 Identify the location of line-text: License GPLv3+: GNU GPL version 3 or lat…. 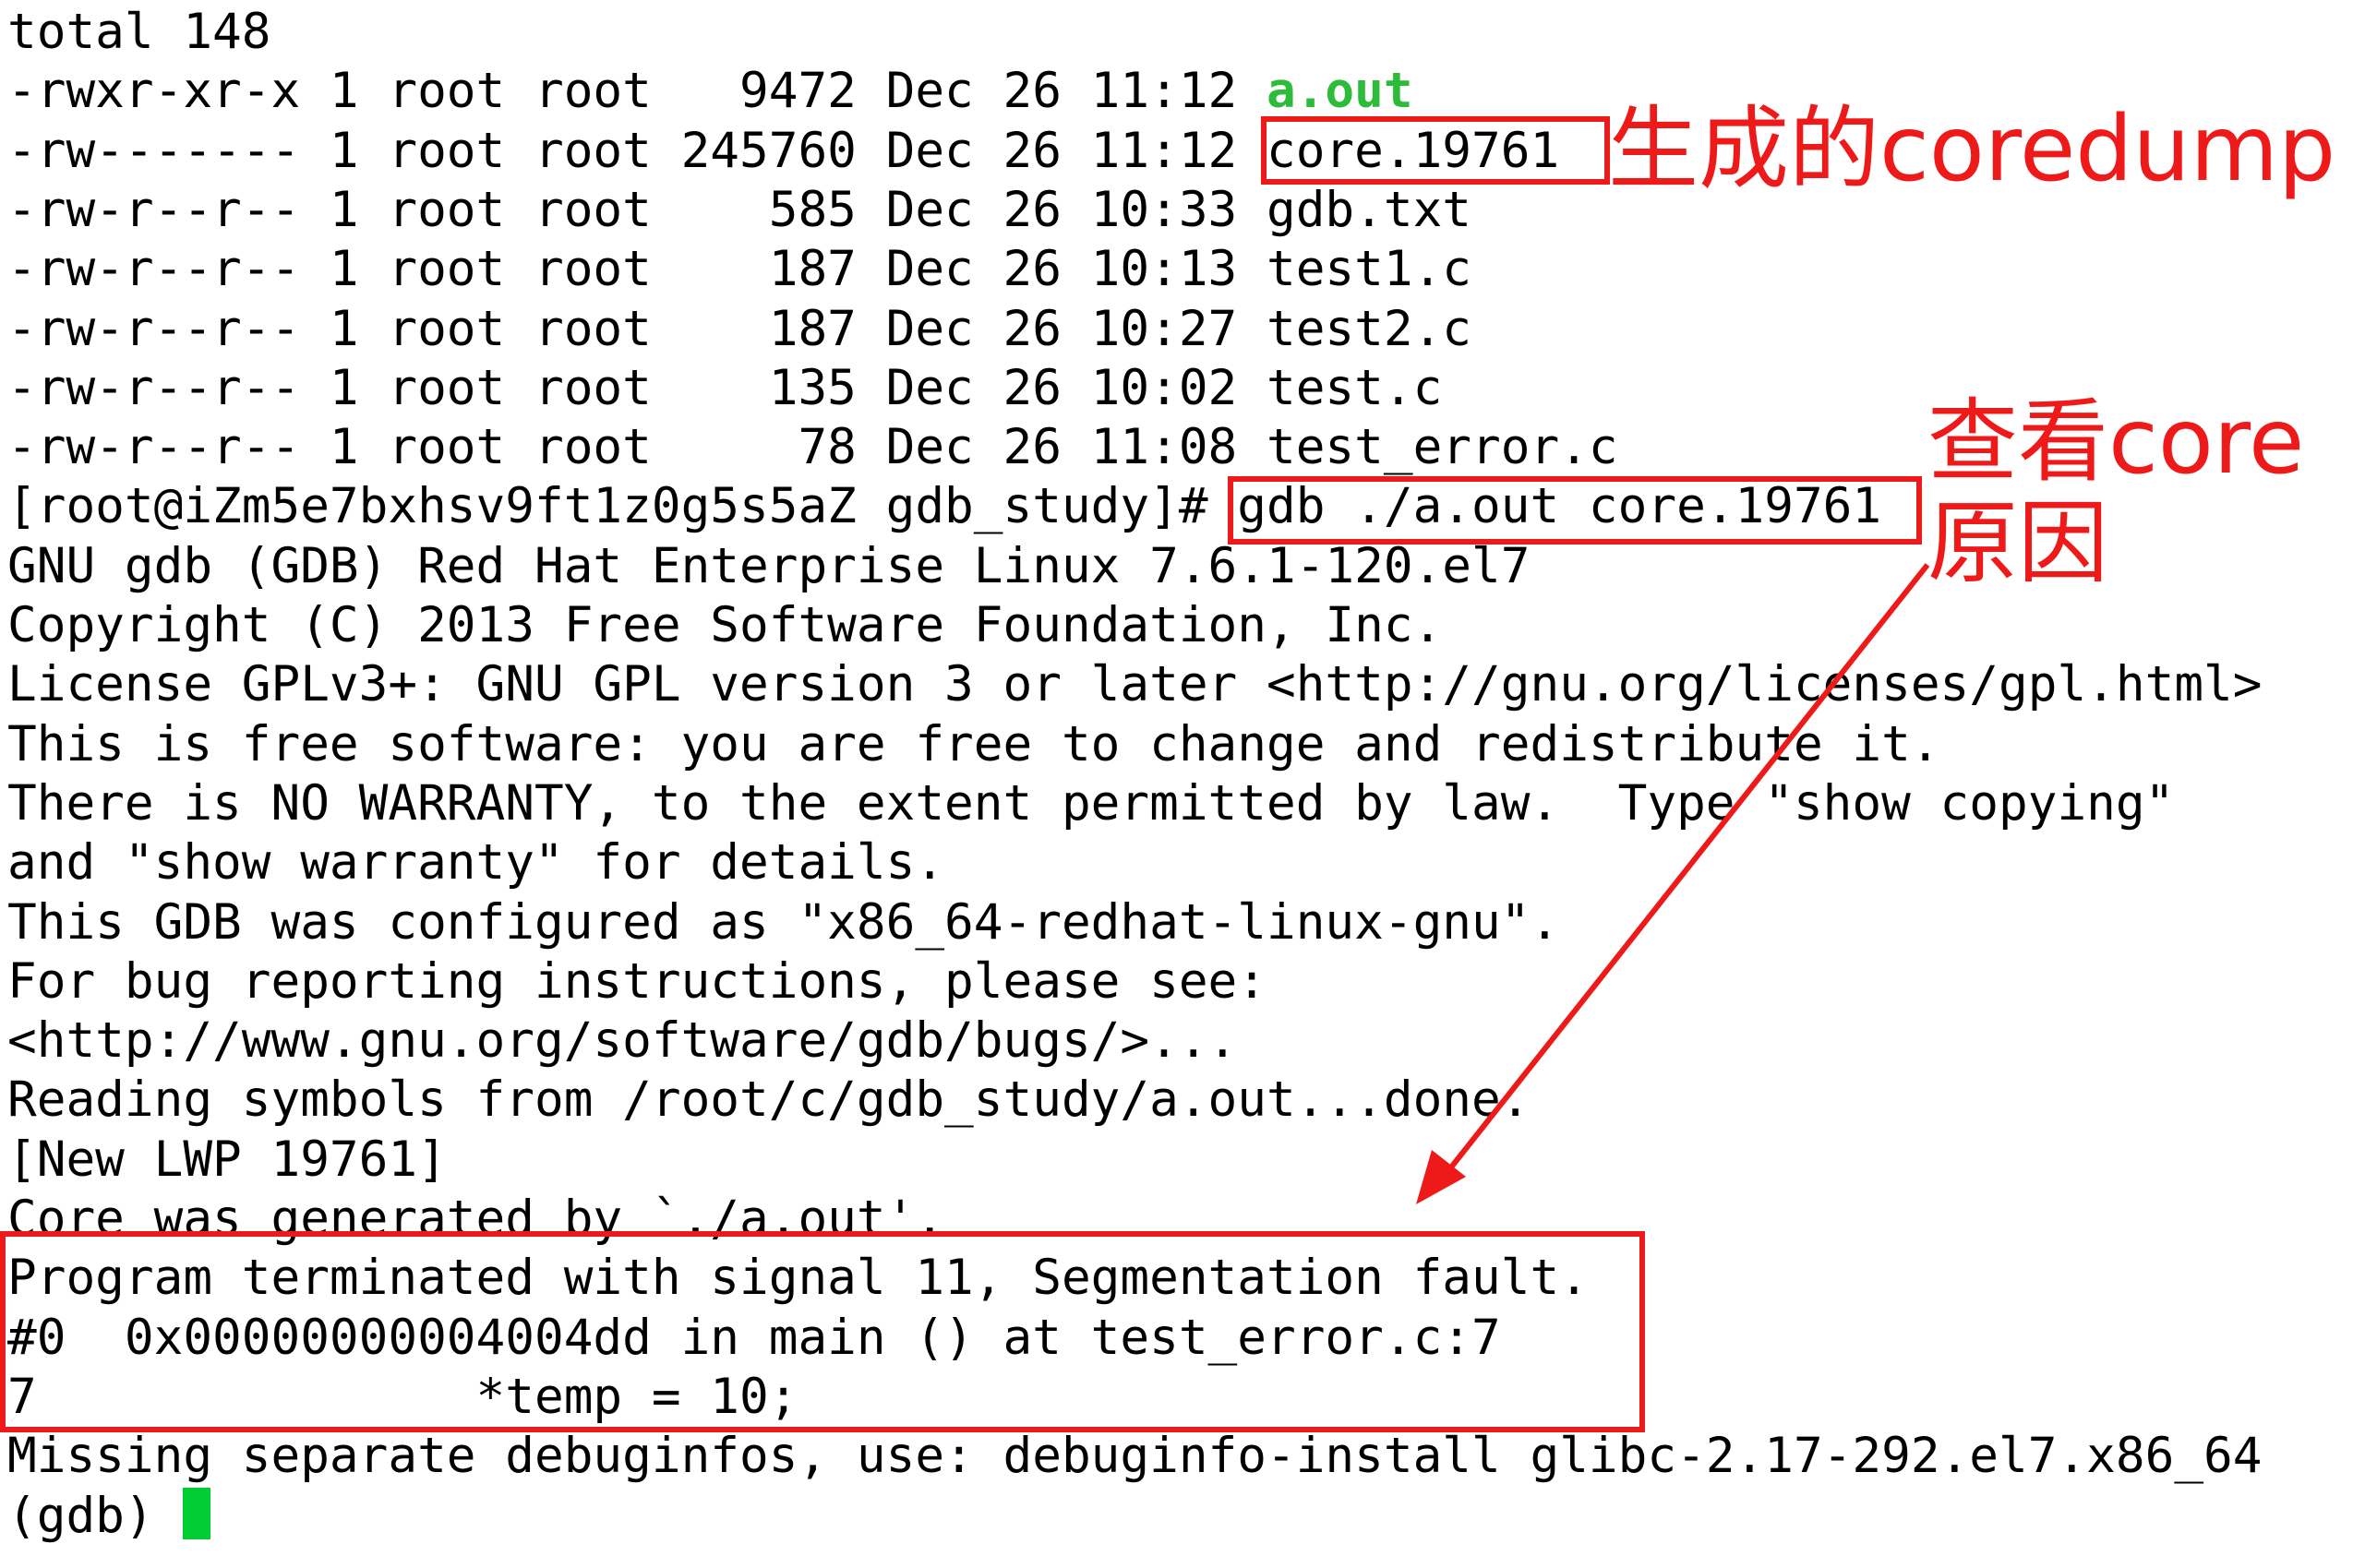
(1135, 684).